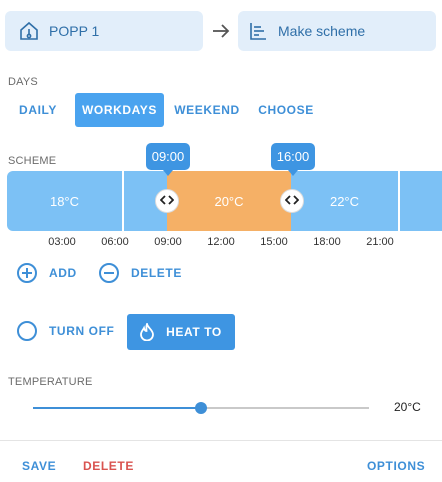 The image size is (442, 482). I want to click on device-label: POPP 1, so click(74, 31).